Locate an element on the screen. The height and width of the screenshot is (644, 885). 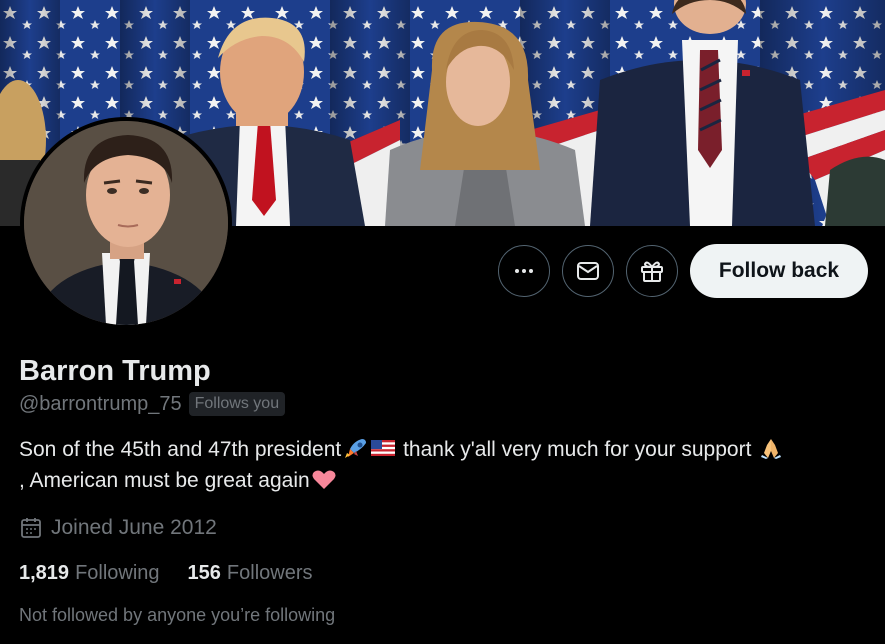
gift-button is located at coordinates (652, 271).